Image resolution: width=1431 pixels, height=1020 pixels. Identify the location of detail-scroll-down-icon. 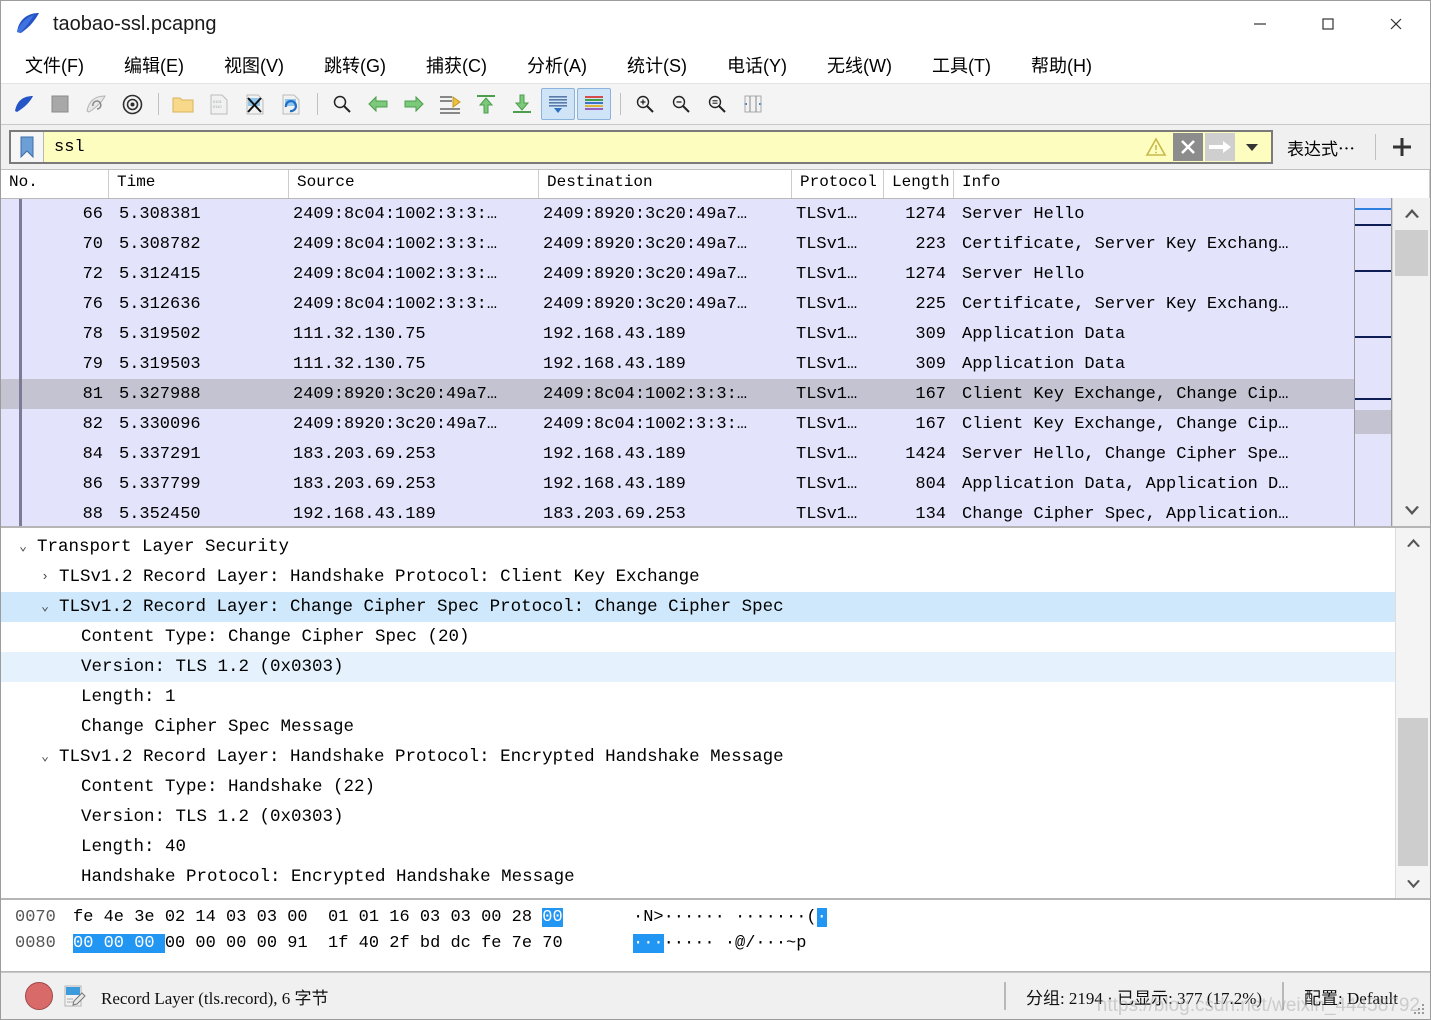
(1413, 884).